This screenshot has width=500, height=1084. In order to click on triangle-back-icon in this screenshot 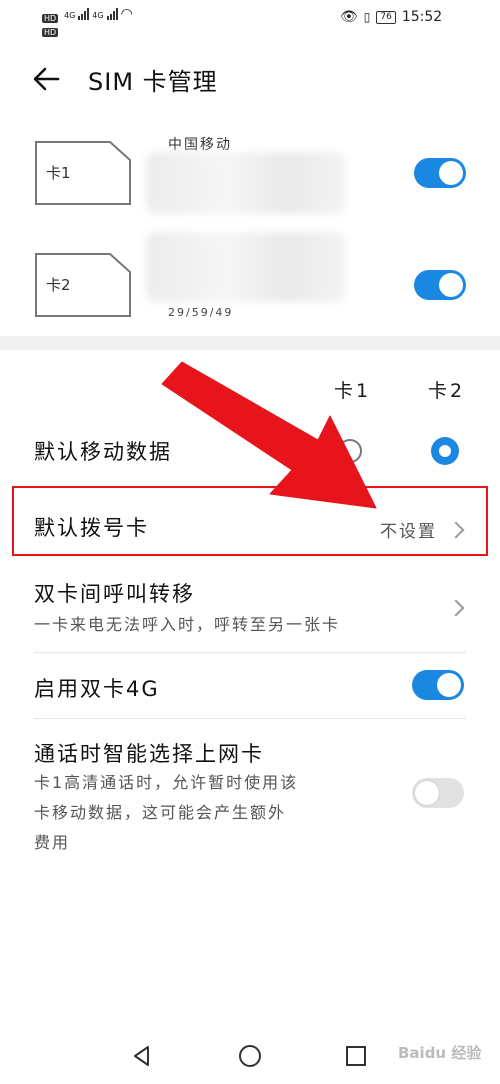, I will do `click(141, 1056)`.